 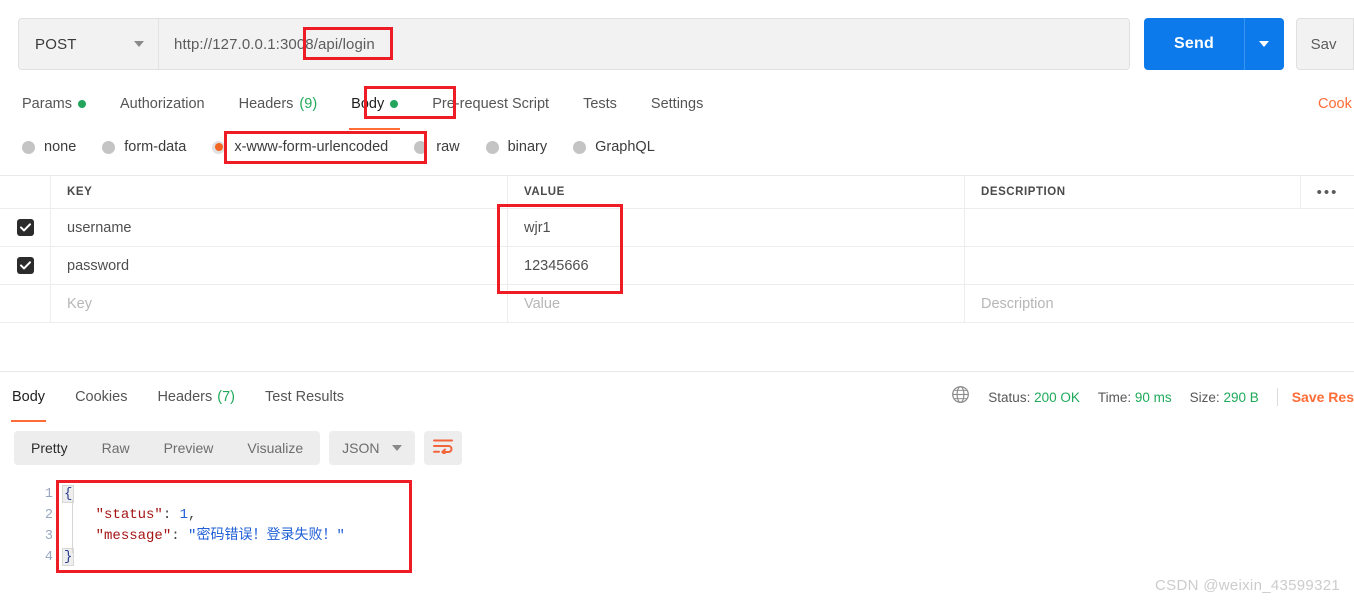 What do you see at coordinates (279, 227) in the screenshot?
I see `row-key-cell: username` at bounding box center [279, 227].